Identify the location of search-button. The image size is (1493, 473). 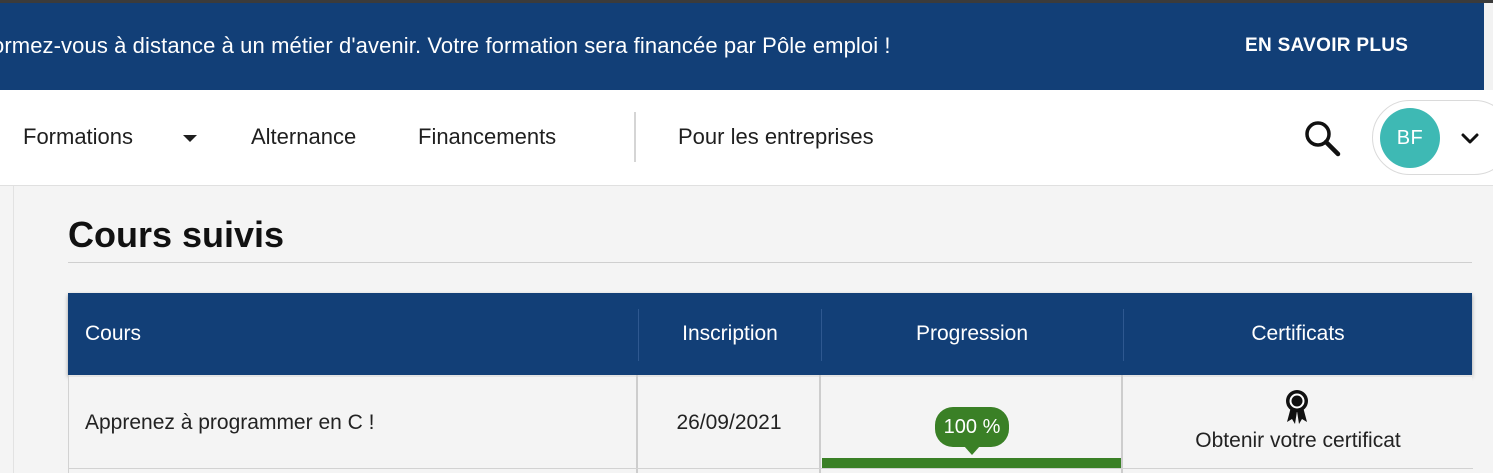
(1322, 138).